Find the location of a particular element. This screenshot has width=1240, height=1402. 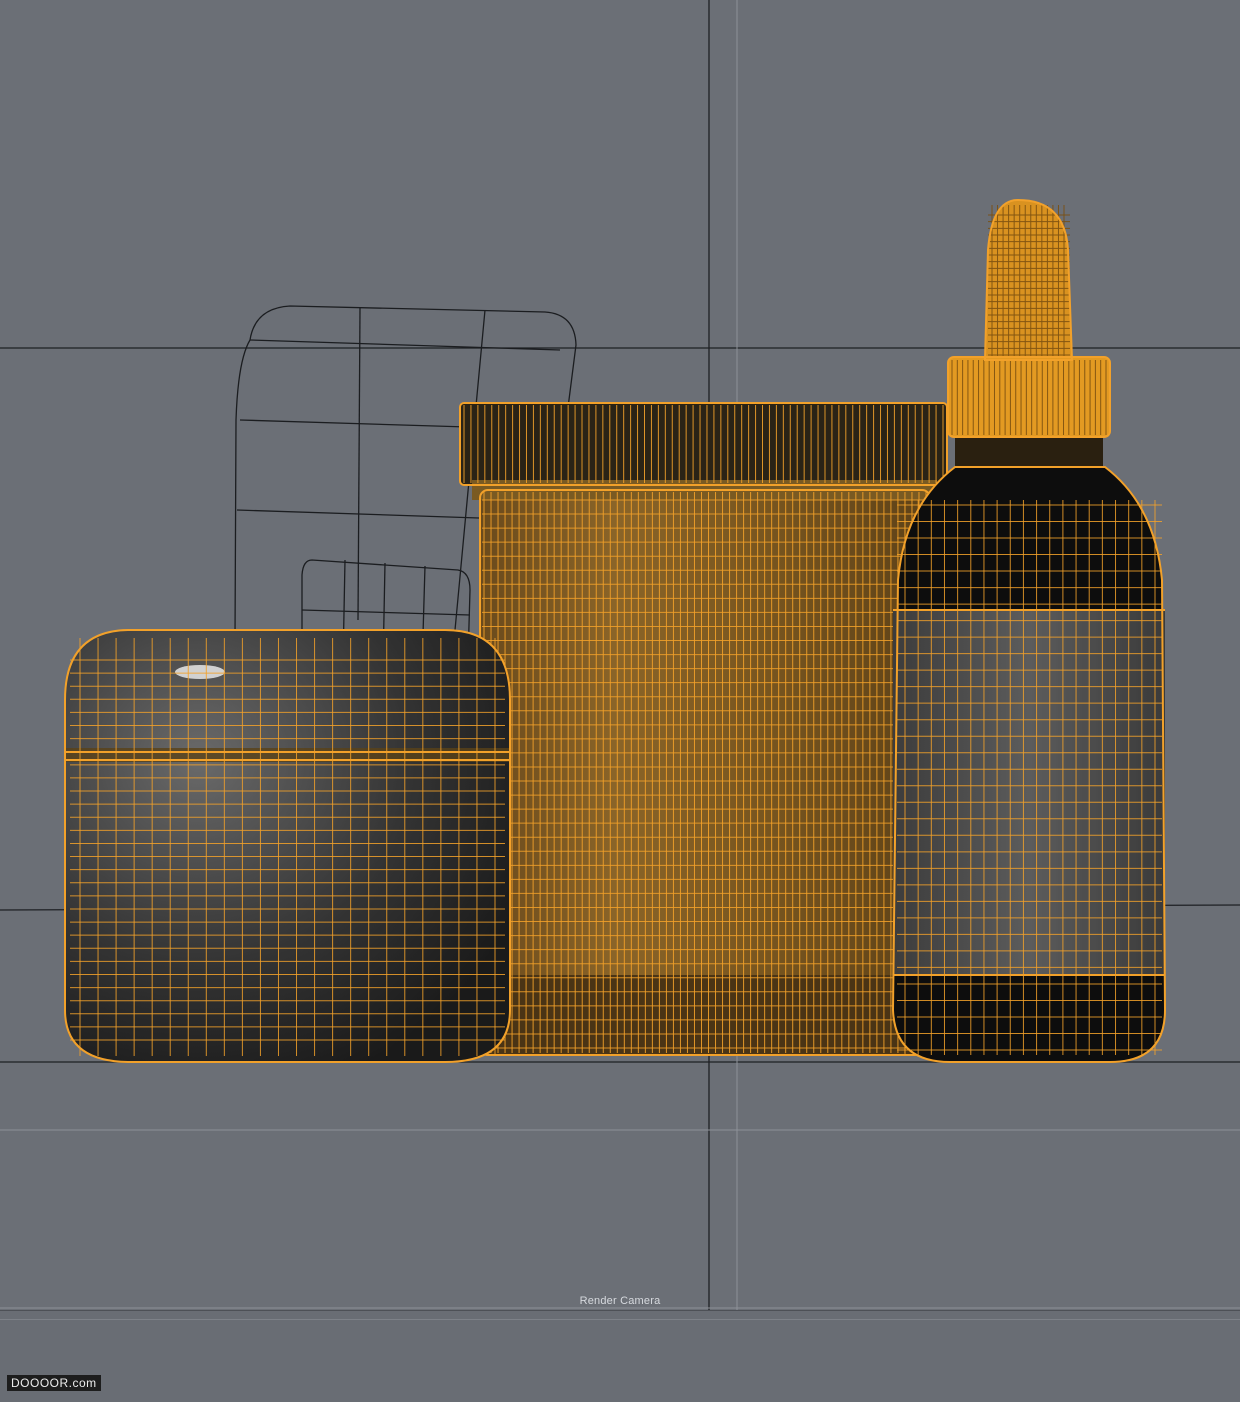

toolbar-divider is located at coordinates (620, 1319).